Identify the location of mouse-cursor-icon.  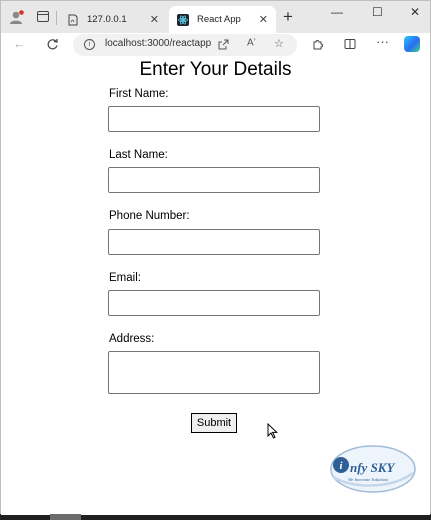
(272, 431).